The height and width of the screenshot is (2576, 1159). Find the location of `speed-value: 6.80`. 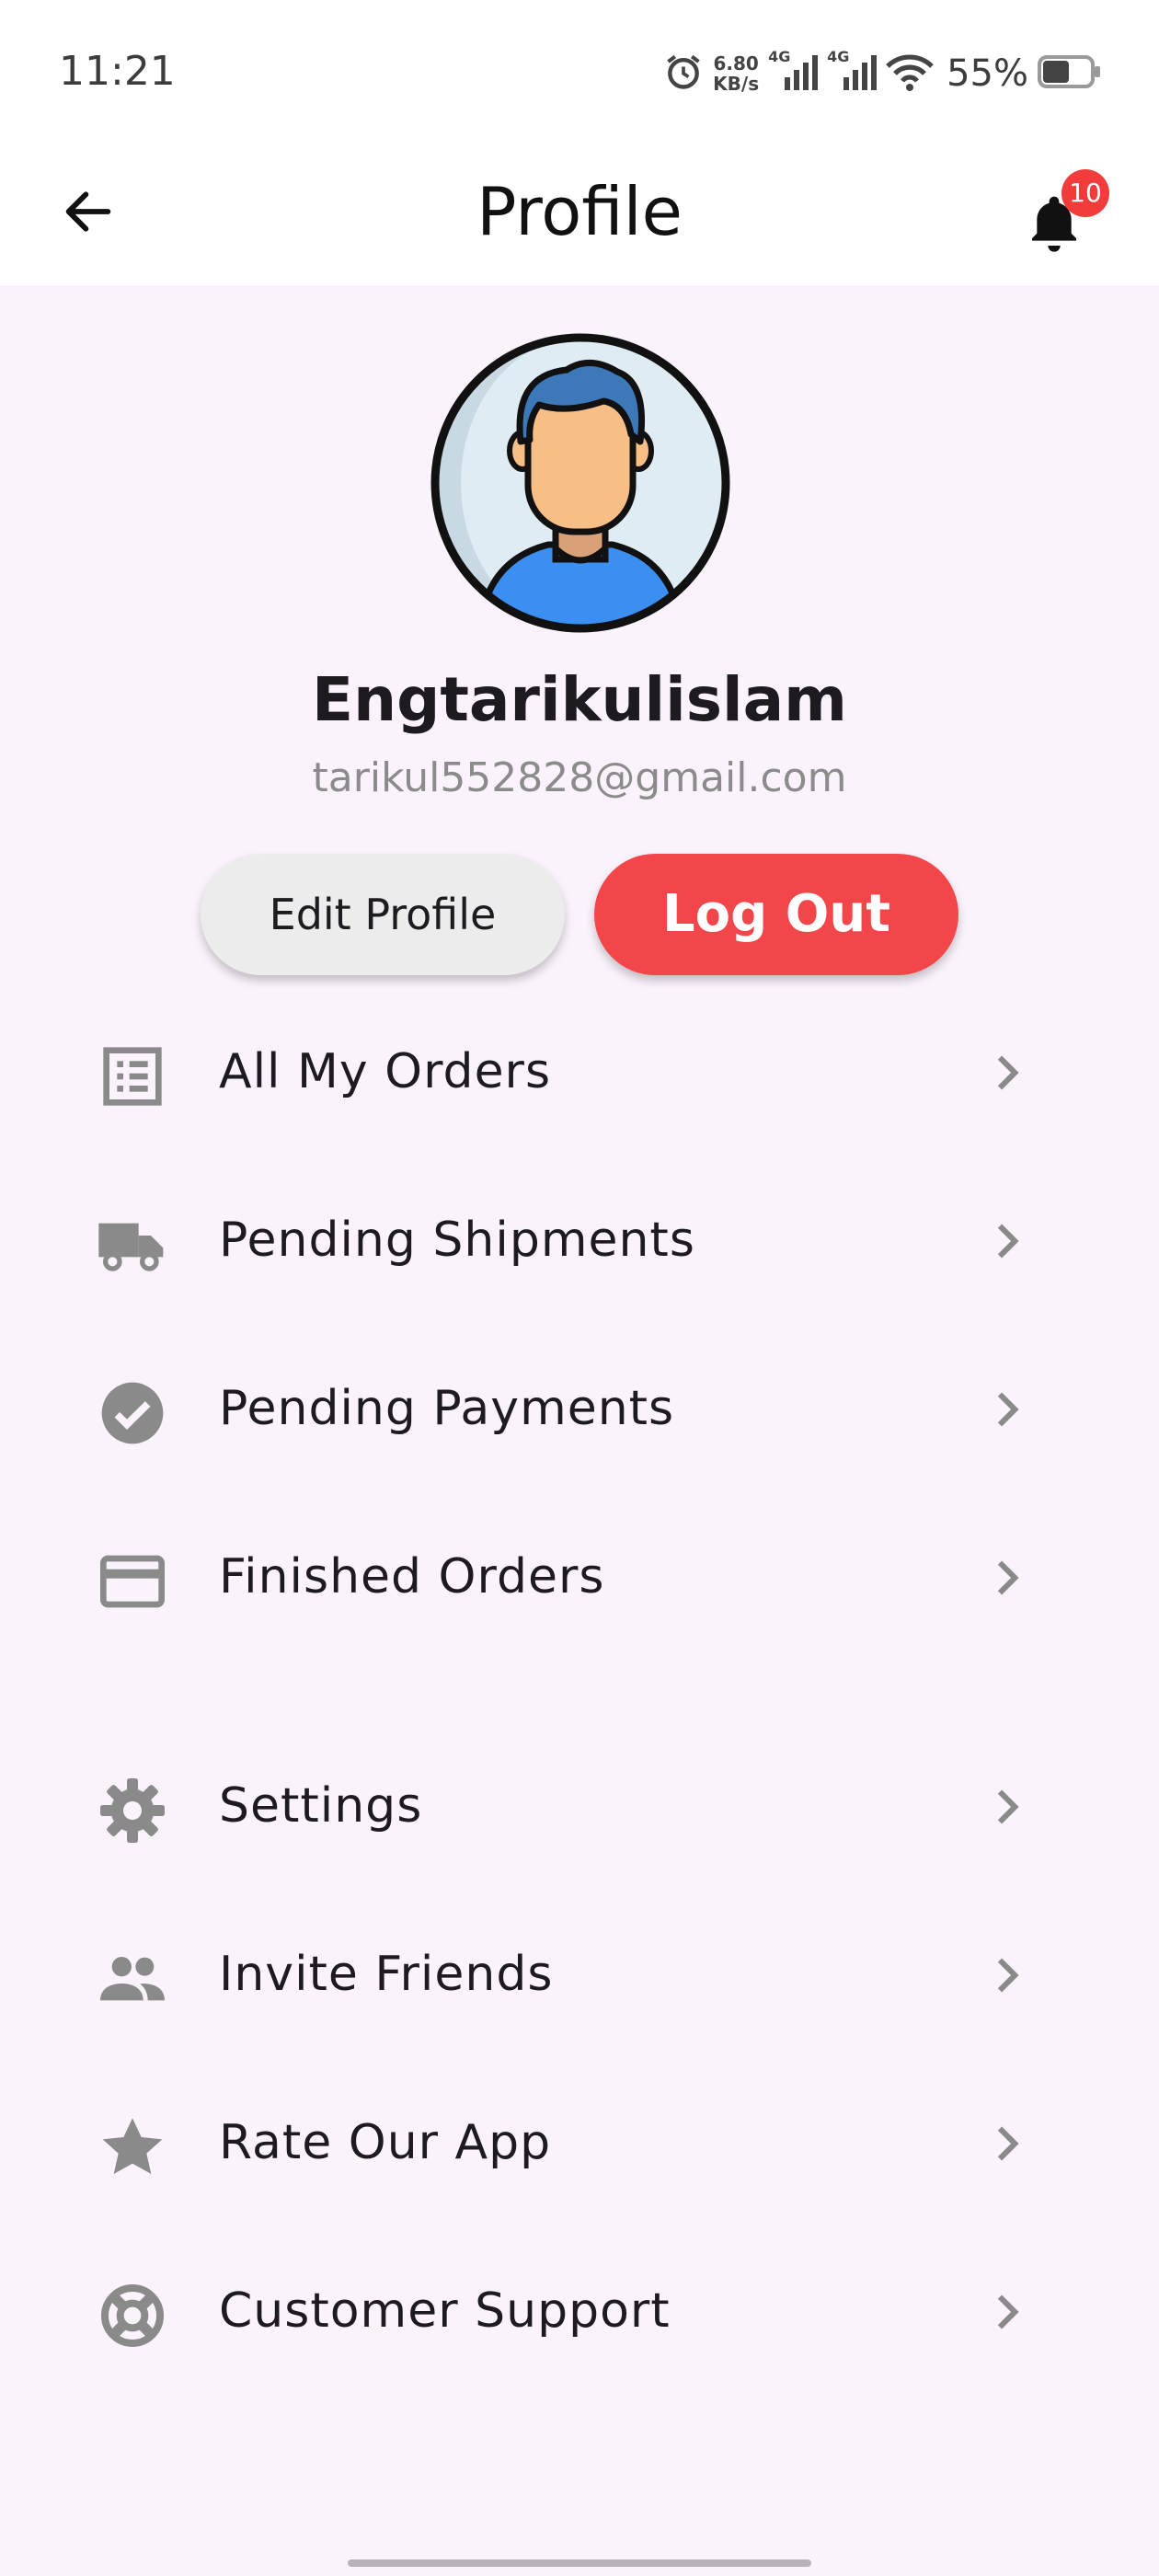

speed-value: 6.80 is located at coordinates (736, 63).